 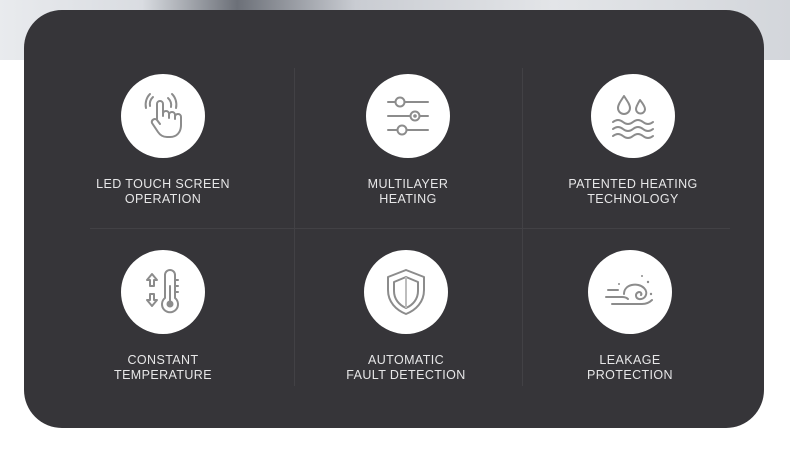 I want to click on feature-patented-heating: PATENTED HEATING TECHNOLOGY, so click(x=633, y=140).